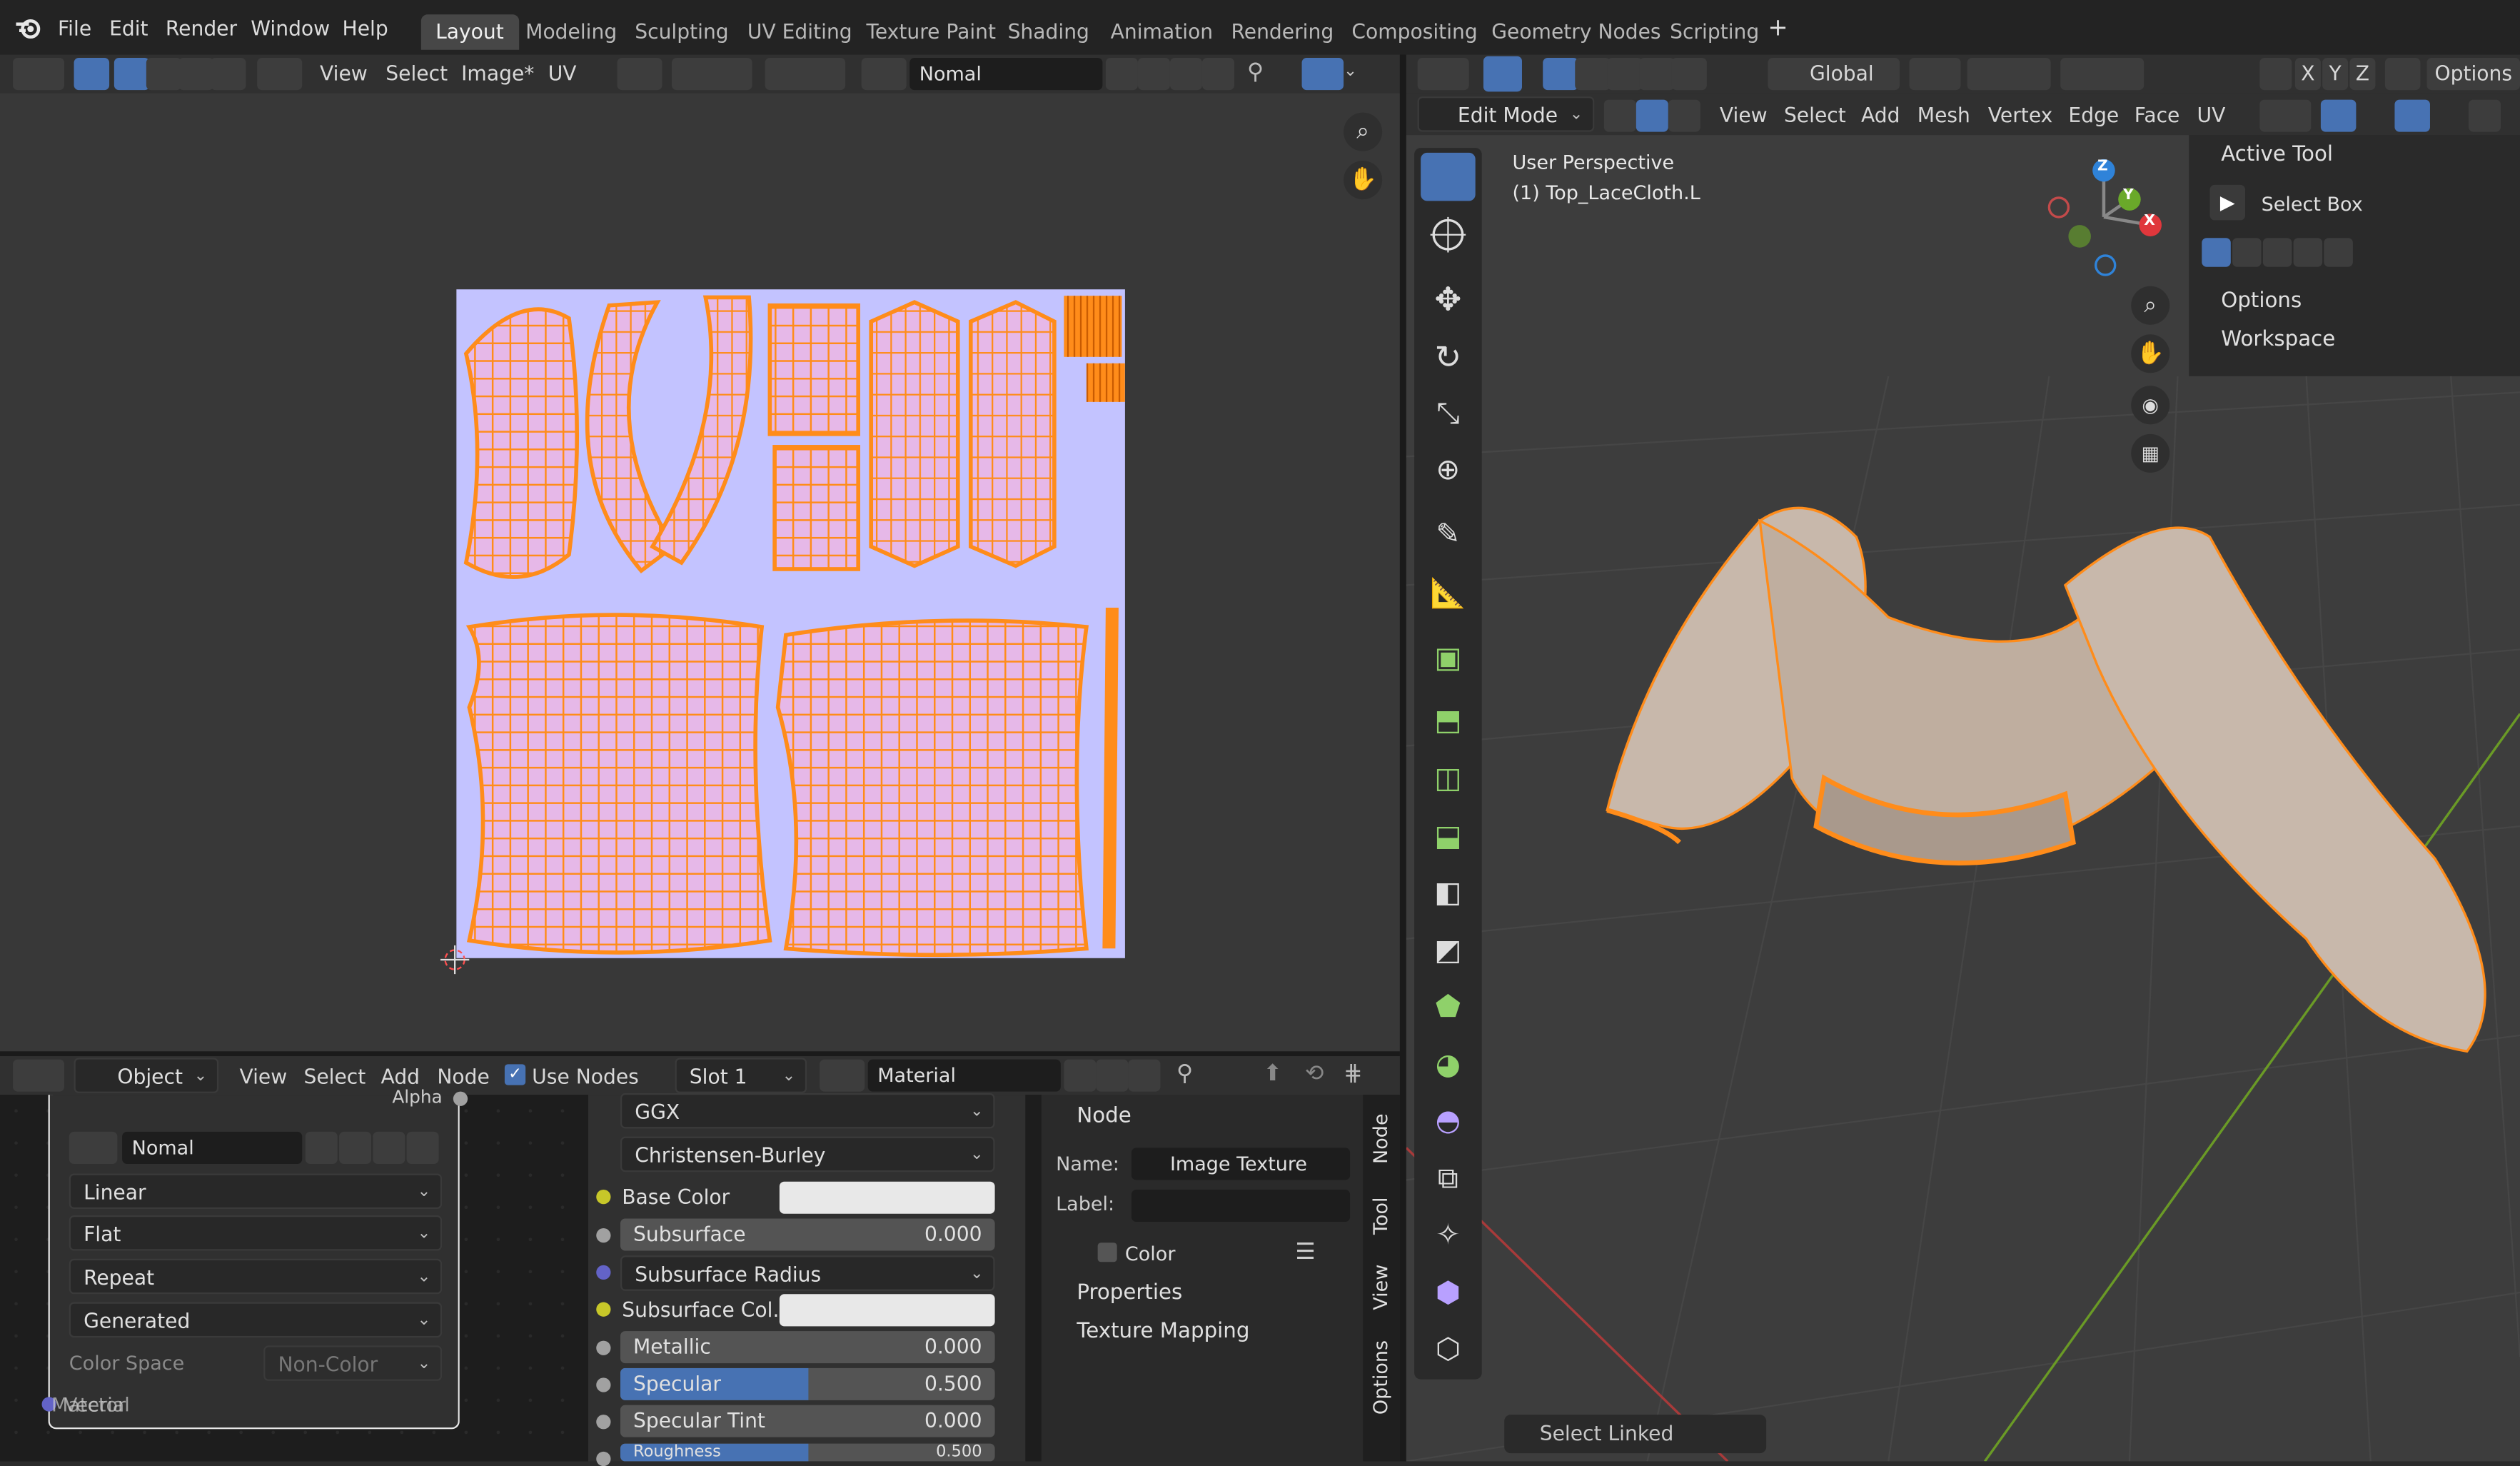 This screenshot has width=2520, height=1466. Describe the element at coordinates (2277, 253) in the screenshot. I see `tool-mode-subtract-icon` at that location.